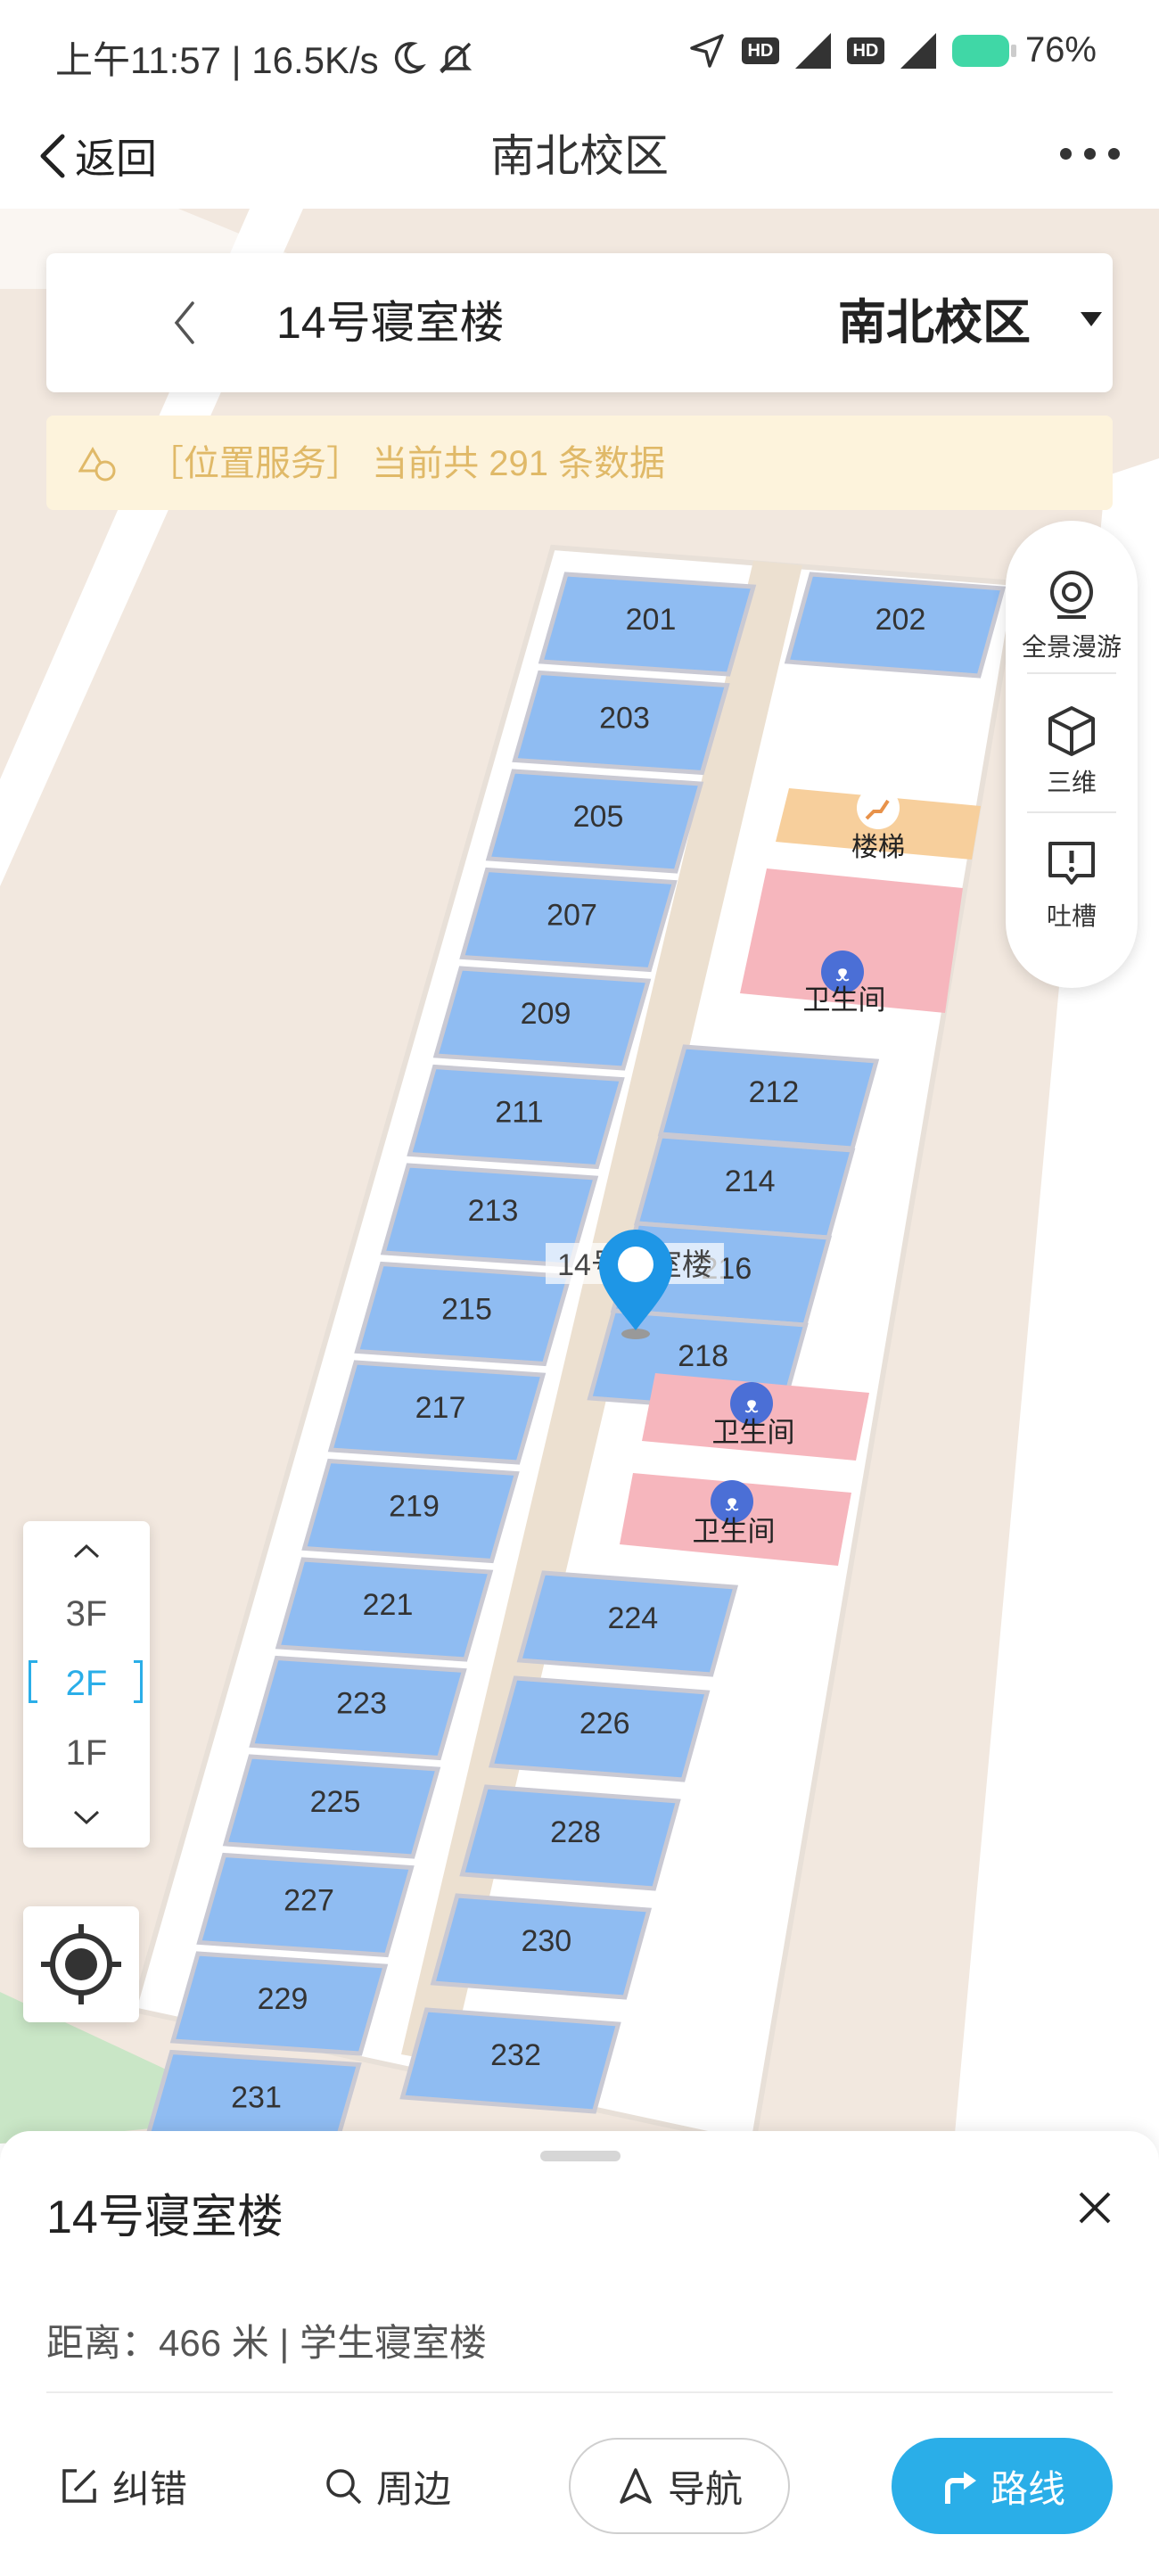 This screenshot has width=1159, height=2576. I want to click on feedback-button: 吐槽, so click(1072, 885).